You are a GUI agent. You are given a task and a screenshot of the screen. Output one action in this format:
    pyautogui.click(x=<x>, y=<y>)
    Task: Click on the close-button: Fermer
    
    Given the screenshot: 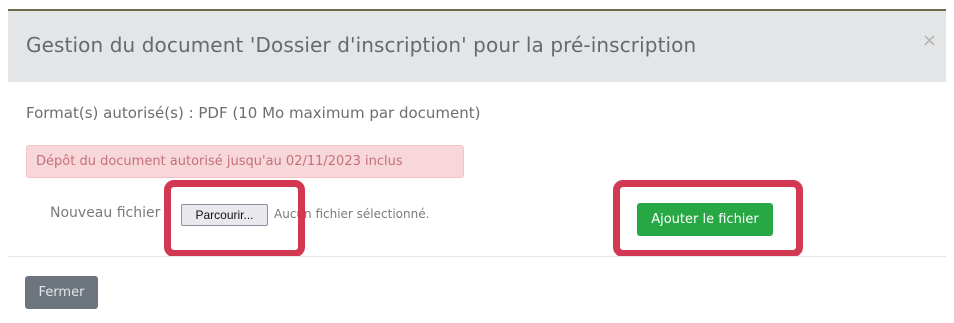 What is the action you would take?
    pyautogui.click(x=61, y=292)
    